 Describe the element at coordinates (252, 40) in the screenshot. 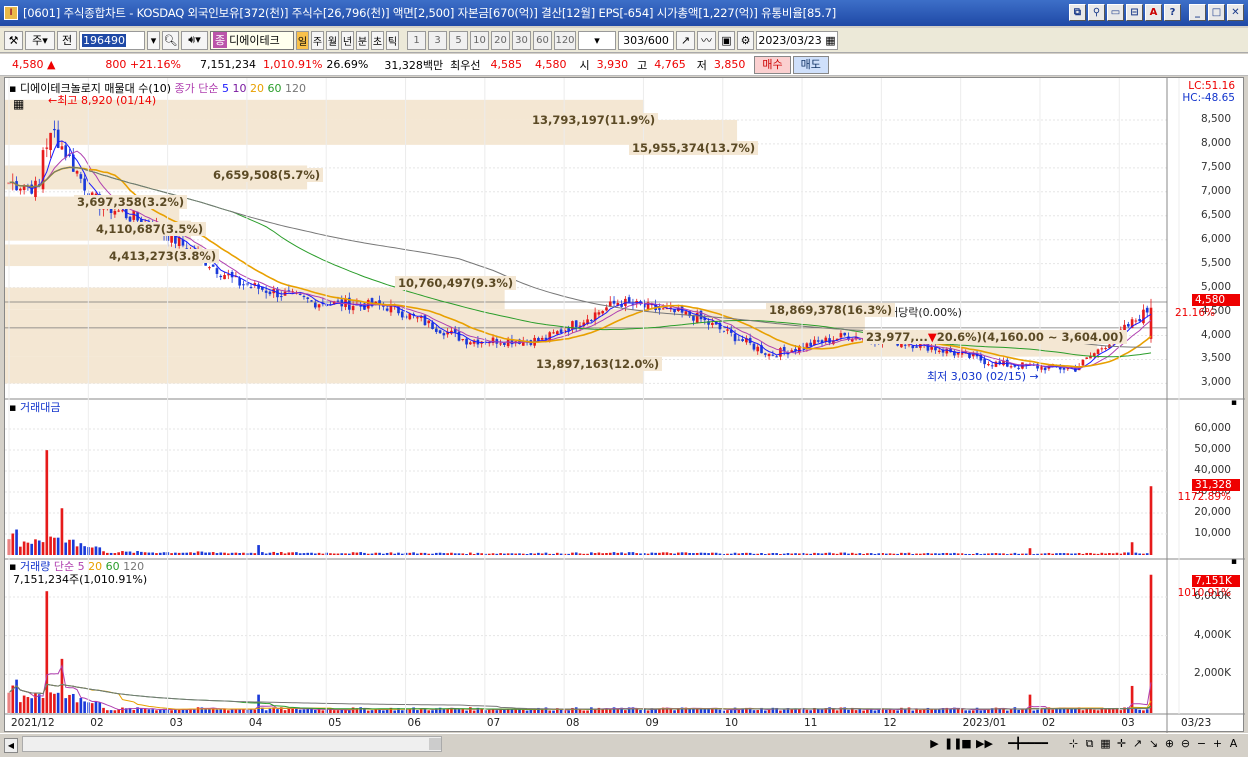

I see `stock-name-field: 종 디에이테크` at that location.